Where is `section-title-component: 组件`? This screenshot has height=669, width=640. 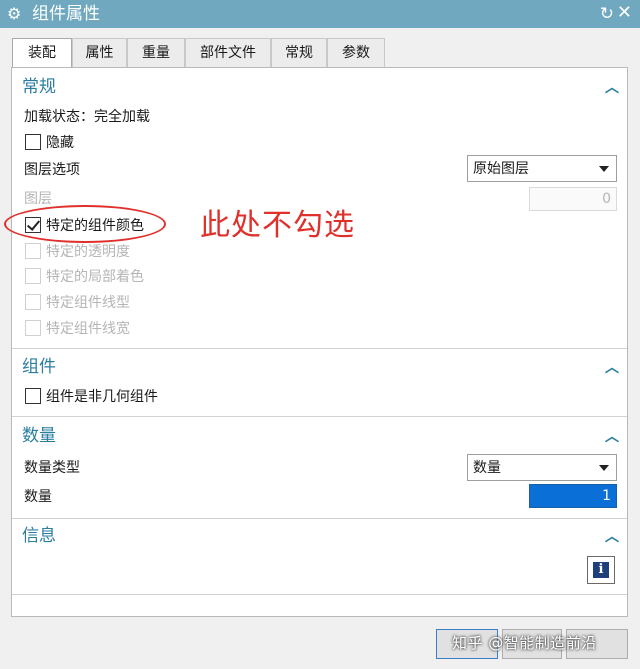 section-title-component: 组件 is located at coordinates (39, 367).